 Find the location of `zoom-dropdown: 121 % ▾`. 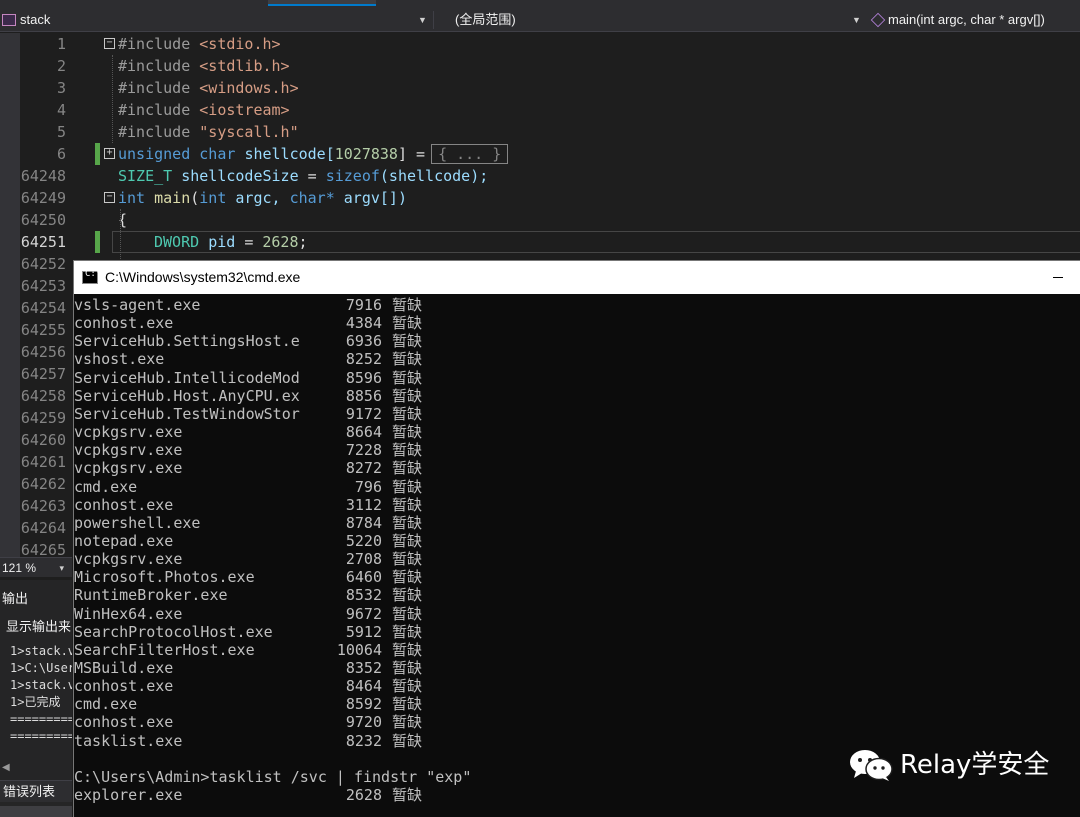

zoom-dropdown: 121 % ▾ is located at coordinates (36, 567).